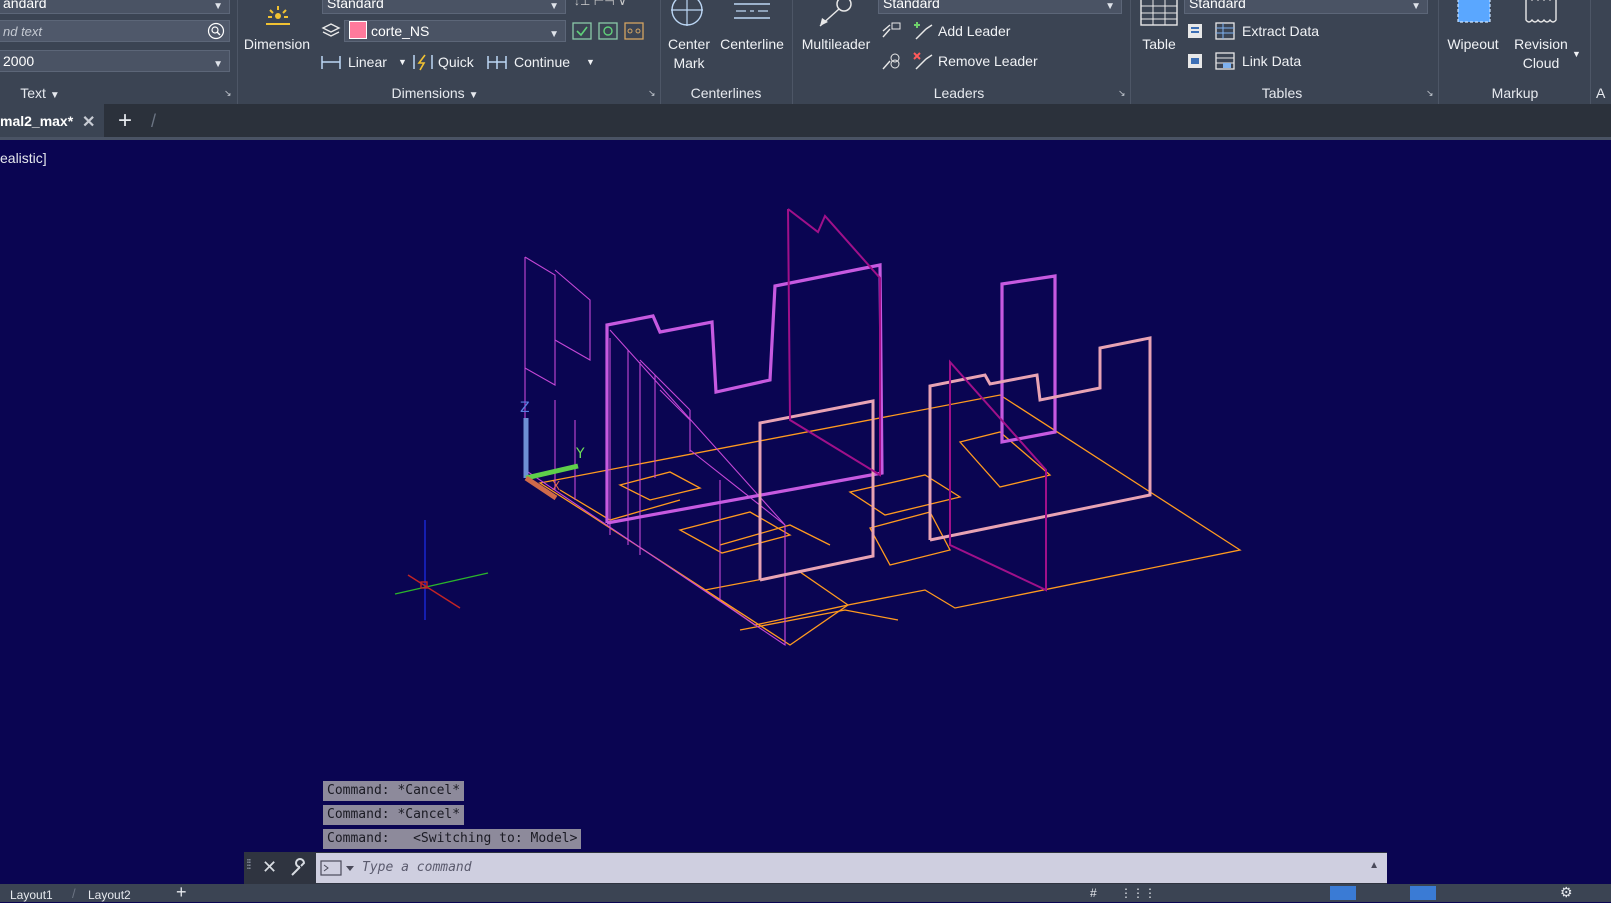  I want to click on layers-icon, so click(331, 30).